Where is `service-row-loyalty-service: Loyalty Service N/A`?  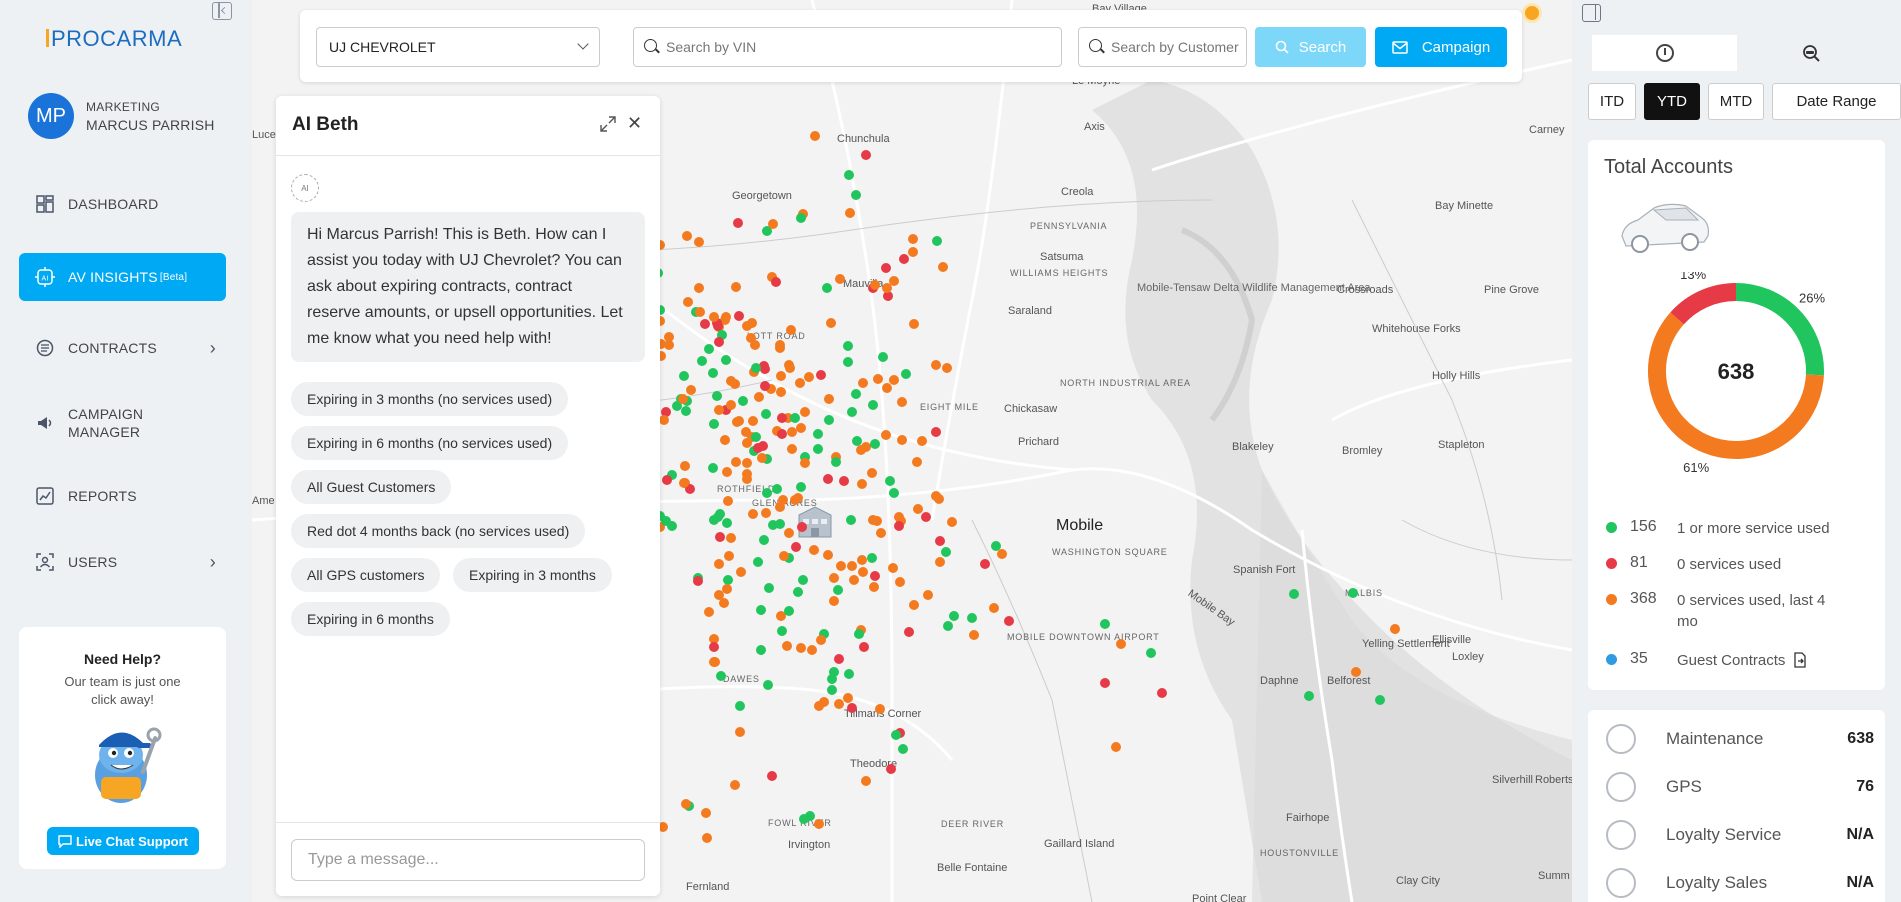 service-row-loyalty-service: Loyalty Service N/A is located at coordinates (1739, 835).